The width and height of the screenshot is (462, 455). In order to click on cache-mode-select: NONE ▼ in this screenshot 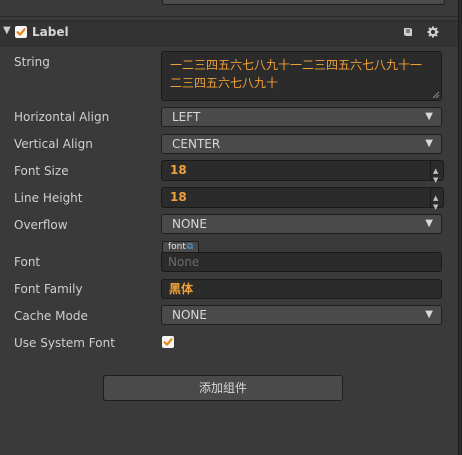, I will do `click(301, 315)`.